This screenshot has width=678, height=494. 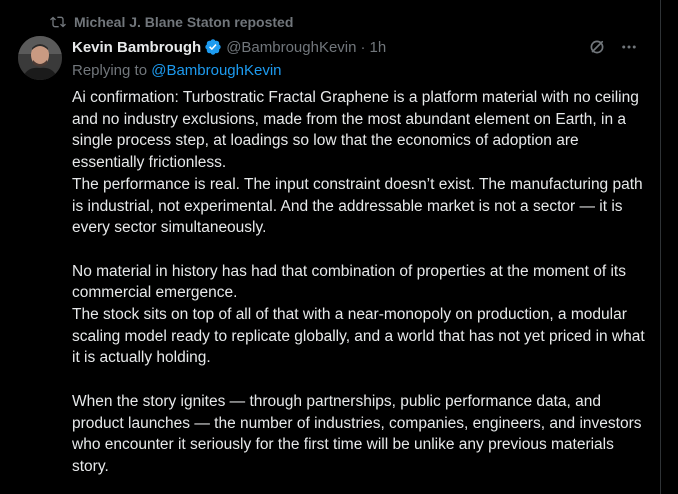 I want to click on repost-label: Micheal J. Blane Staton reposted, so click(x=184, y=22).